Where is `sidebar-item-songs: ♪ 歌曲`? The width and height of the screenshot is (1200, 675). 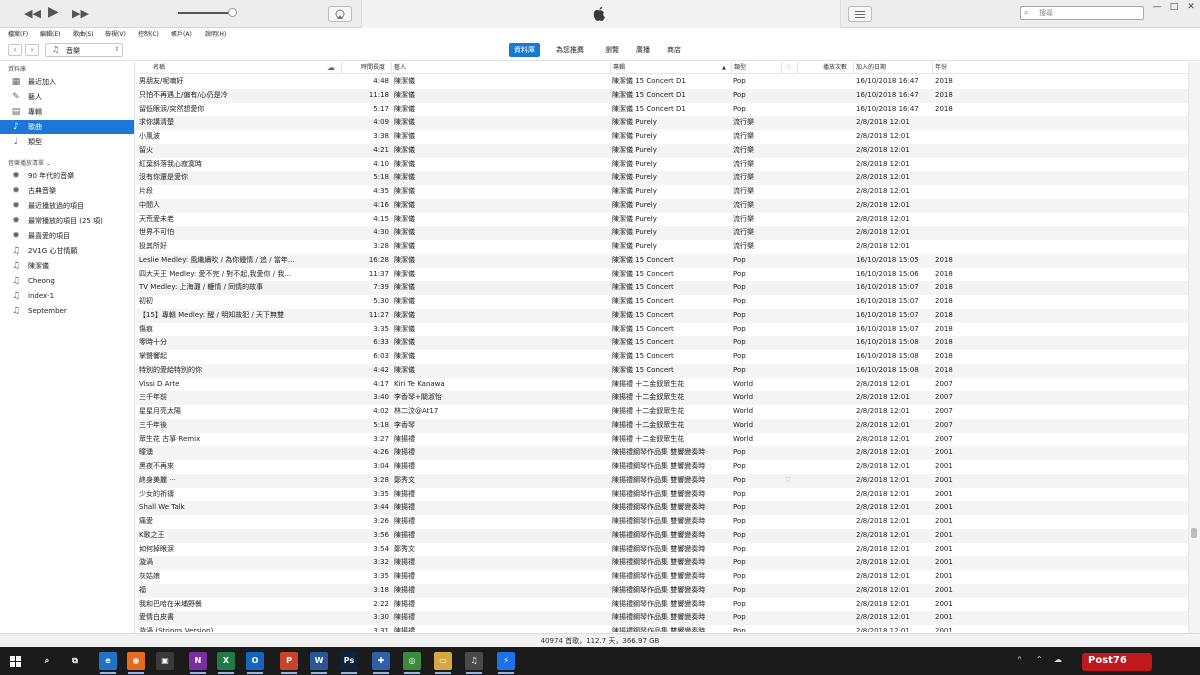 sidebar-item-songs: ♪ 歌曲 is located at coordinates (67, 127).